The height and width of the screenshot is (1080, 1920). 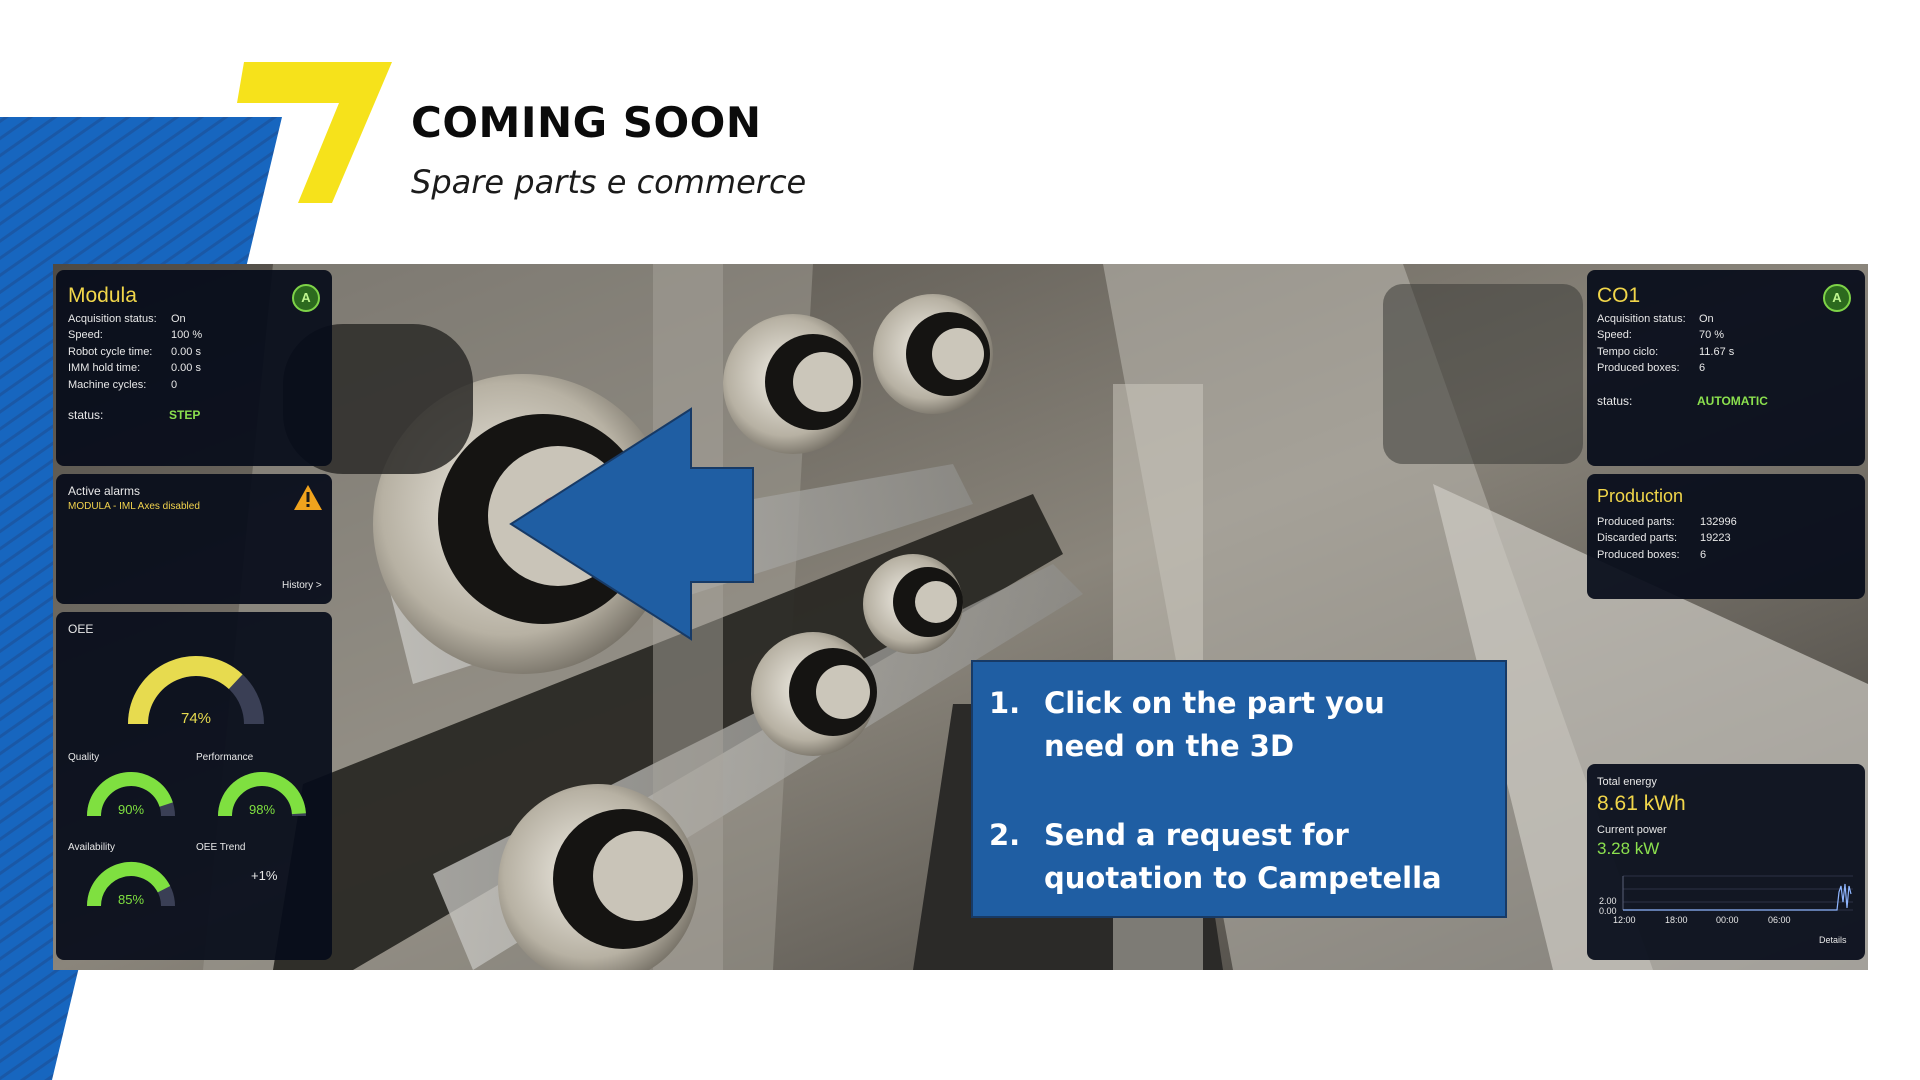 I want to click on oee-trend-value: +1%, so click(x=264, y=875).